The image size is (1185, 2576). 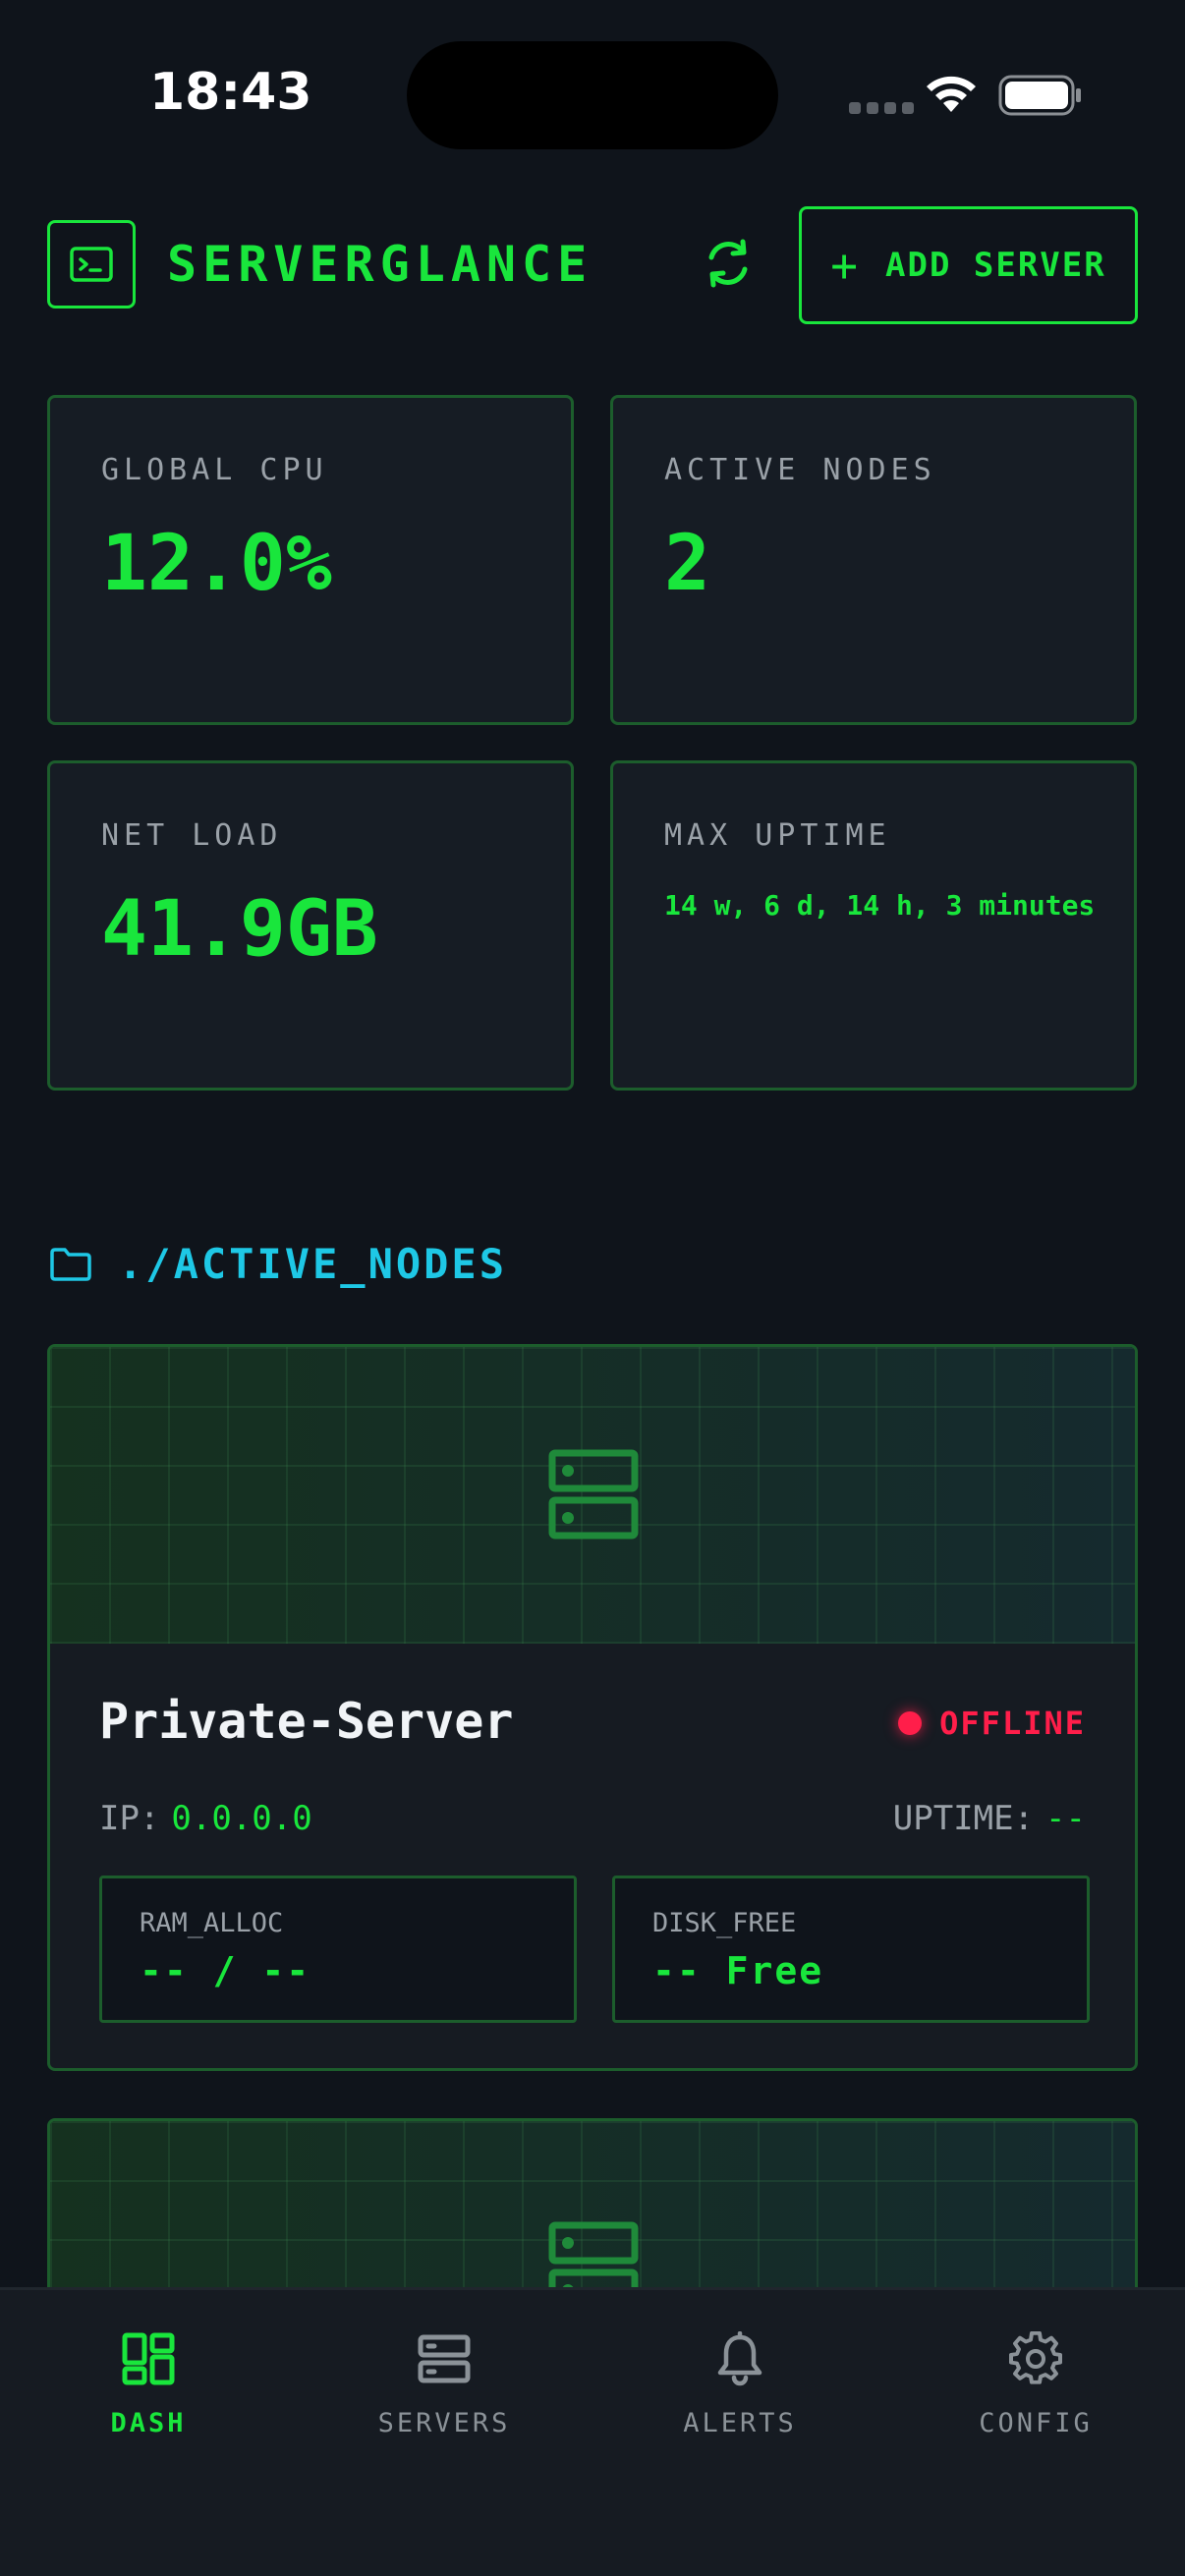 I want to click on stat-label: MAX UPTIME, so click(x=778, y=835).